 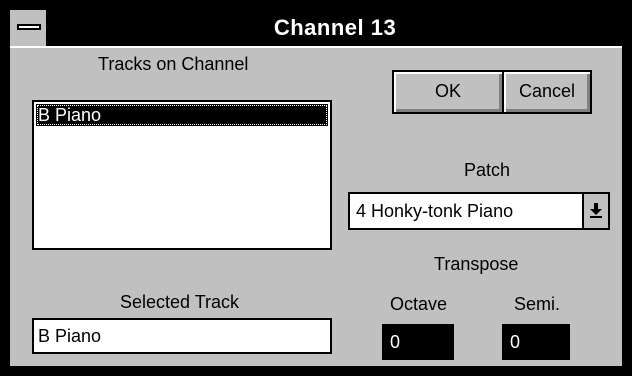 What do you see at coordinates (435, 211) in the screenshot?
I see `patch-value: 4 Honky-tonk Piano` at bounding box center [435, 211].